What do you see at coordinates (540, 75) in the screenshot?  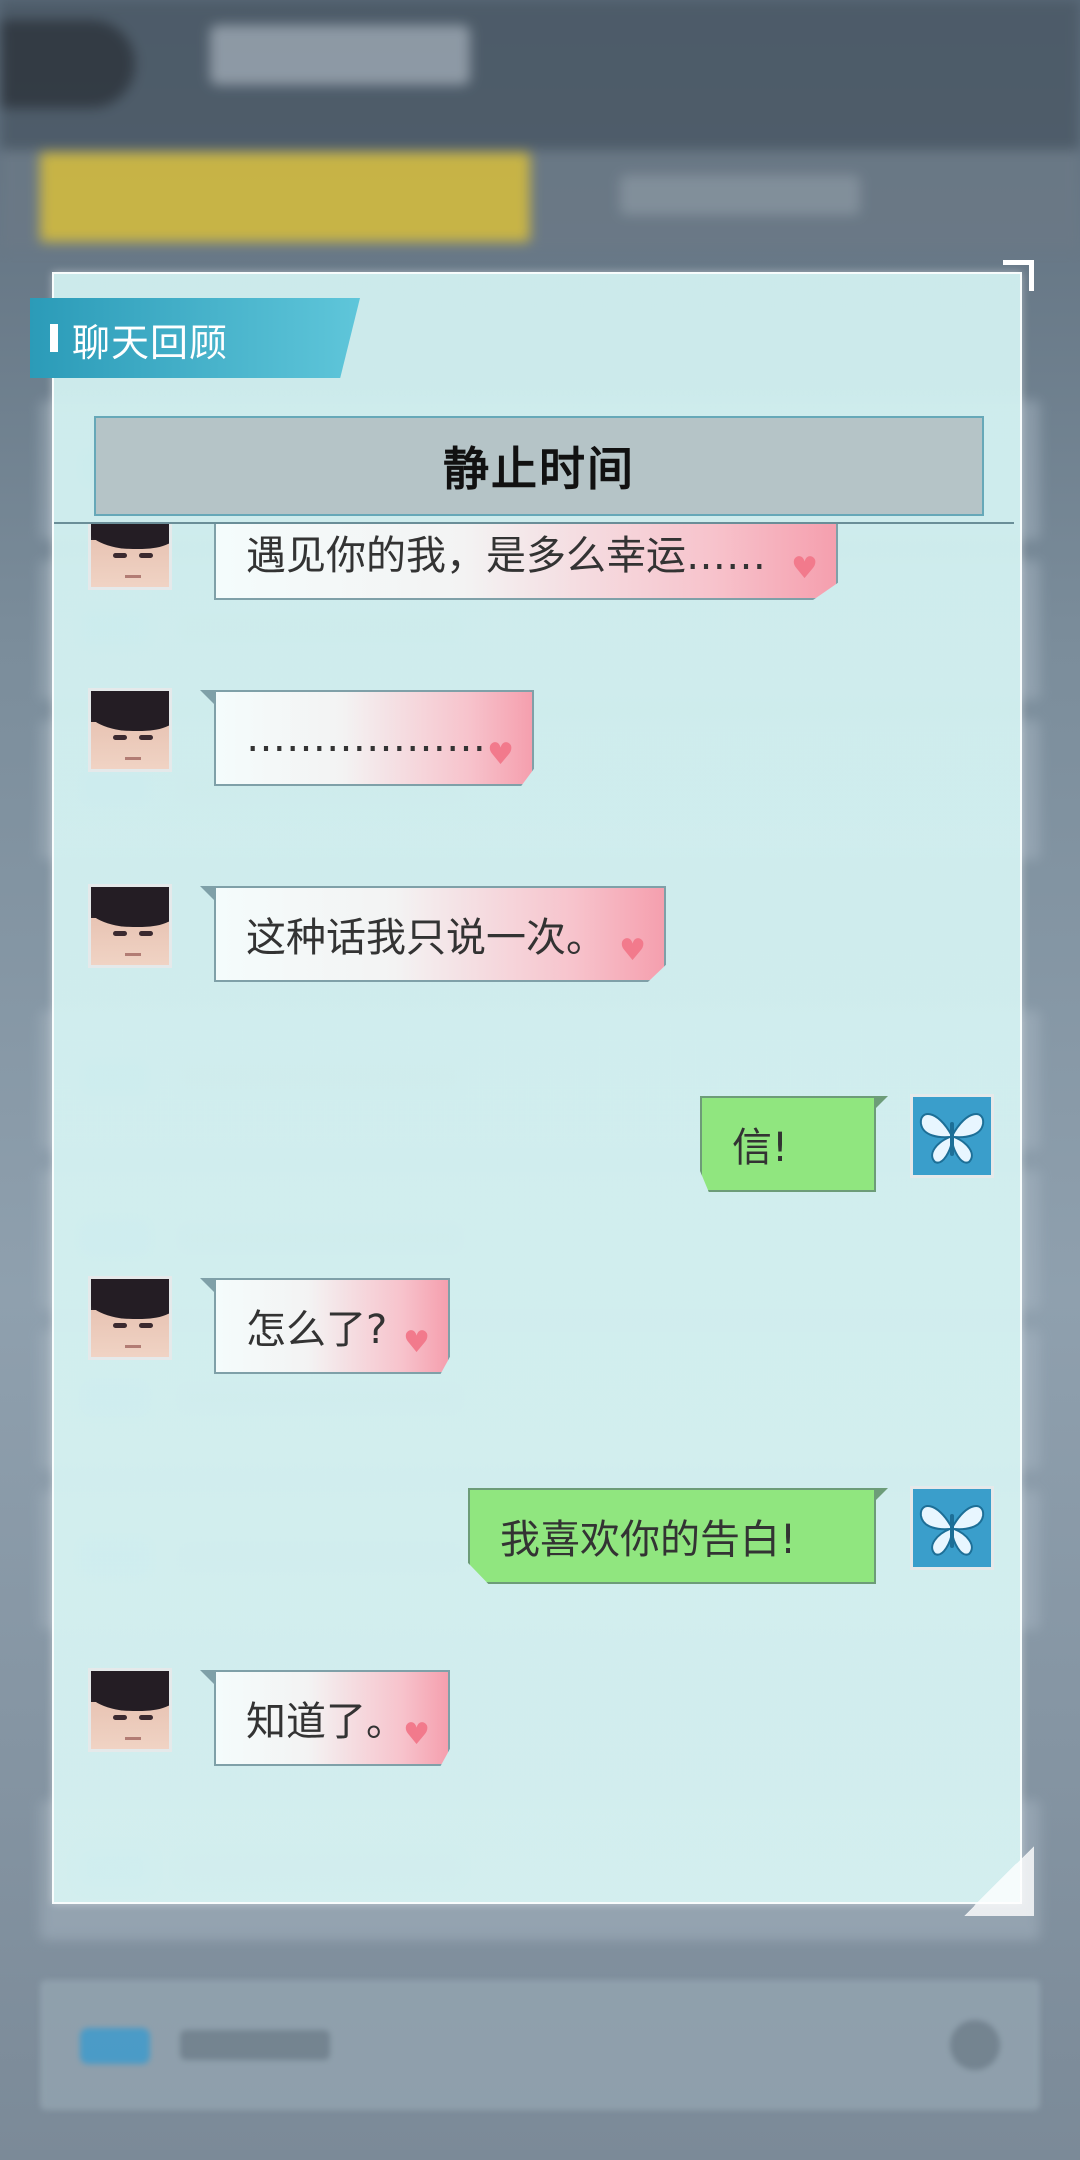 I see `background-header` at bounding box center [540, 75].